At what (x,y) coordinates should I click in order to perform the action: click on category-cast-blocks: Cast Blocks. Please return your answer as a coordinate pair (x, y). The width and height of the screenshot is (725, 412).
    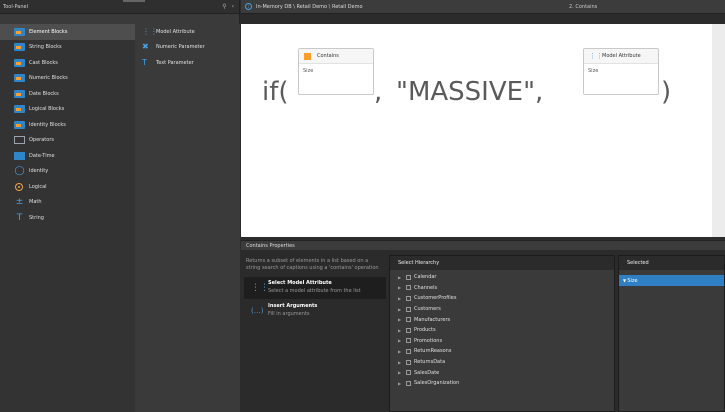
    Looking at the image, I should click on (67, 63).